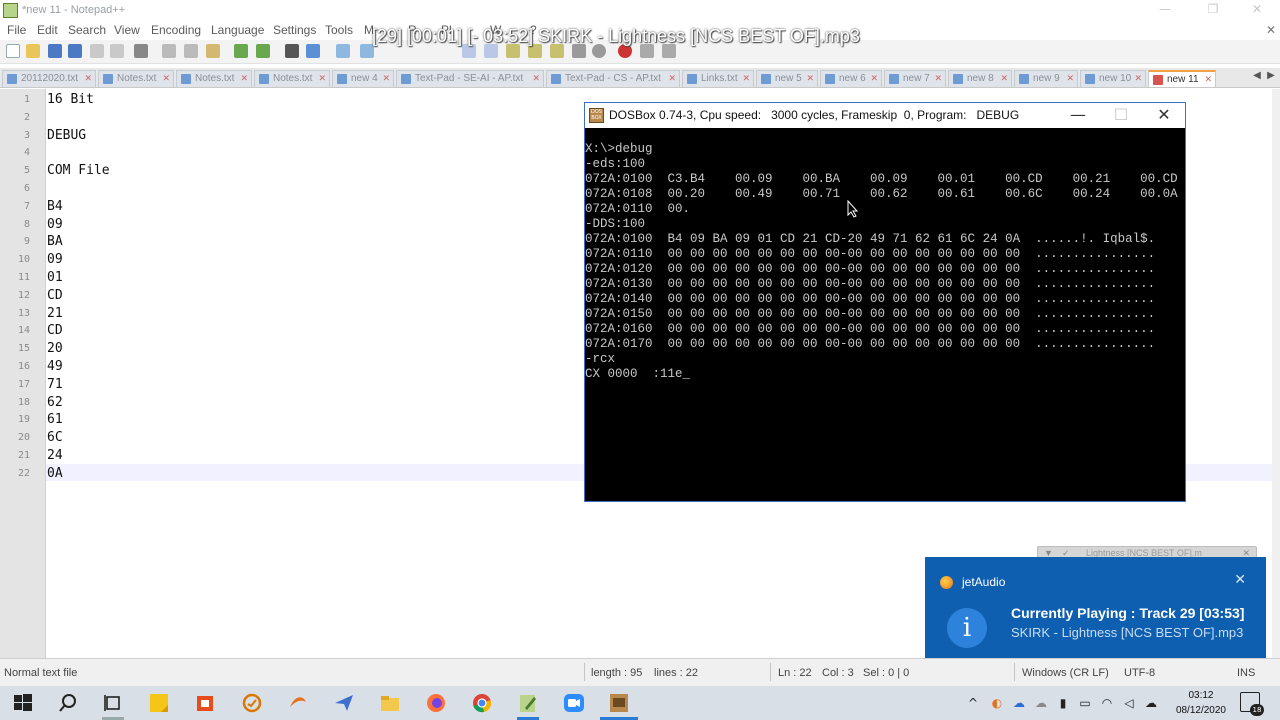 Image resolution: width=1280 pixels, height=720 pixels. I want to click on close-file-icon, so click(97, 51).